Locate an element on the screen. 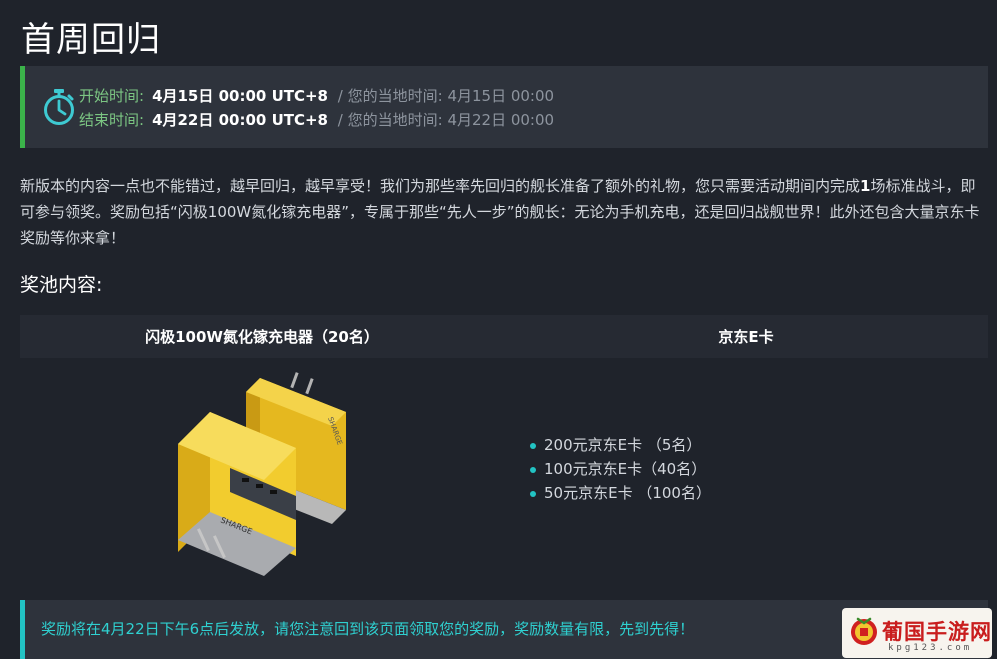 The image size is (997, 659). watermark-title: 葡国手游网 is located at coordinates (937, 631).